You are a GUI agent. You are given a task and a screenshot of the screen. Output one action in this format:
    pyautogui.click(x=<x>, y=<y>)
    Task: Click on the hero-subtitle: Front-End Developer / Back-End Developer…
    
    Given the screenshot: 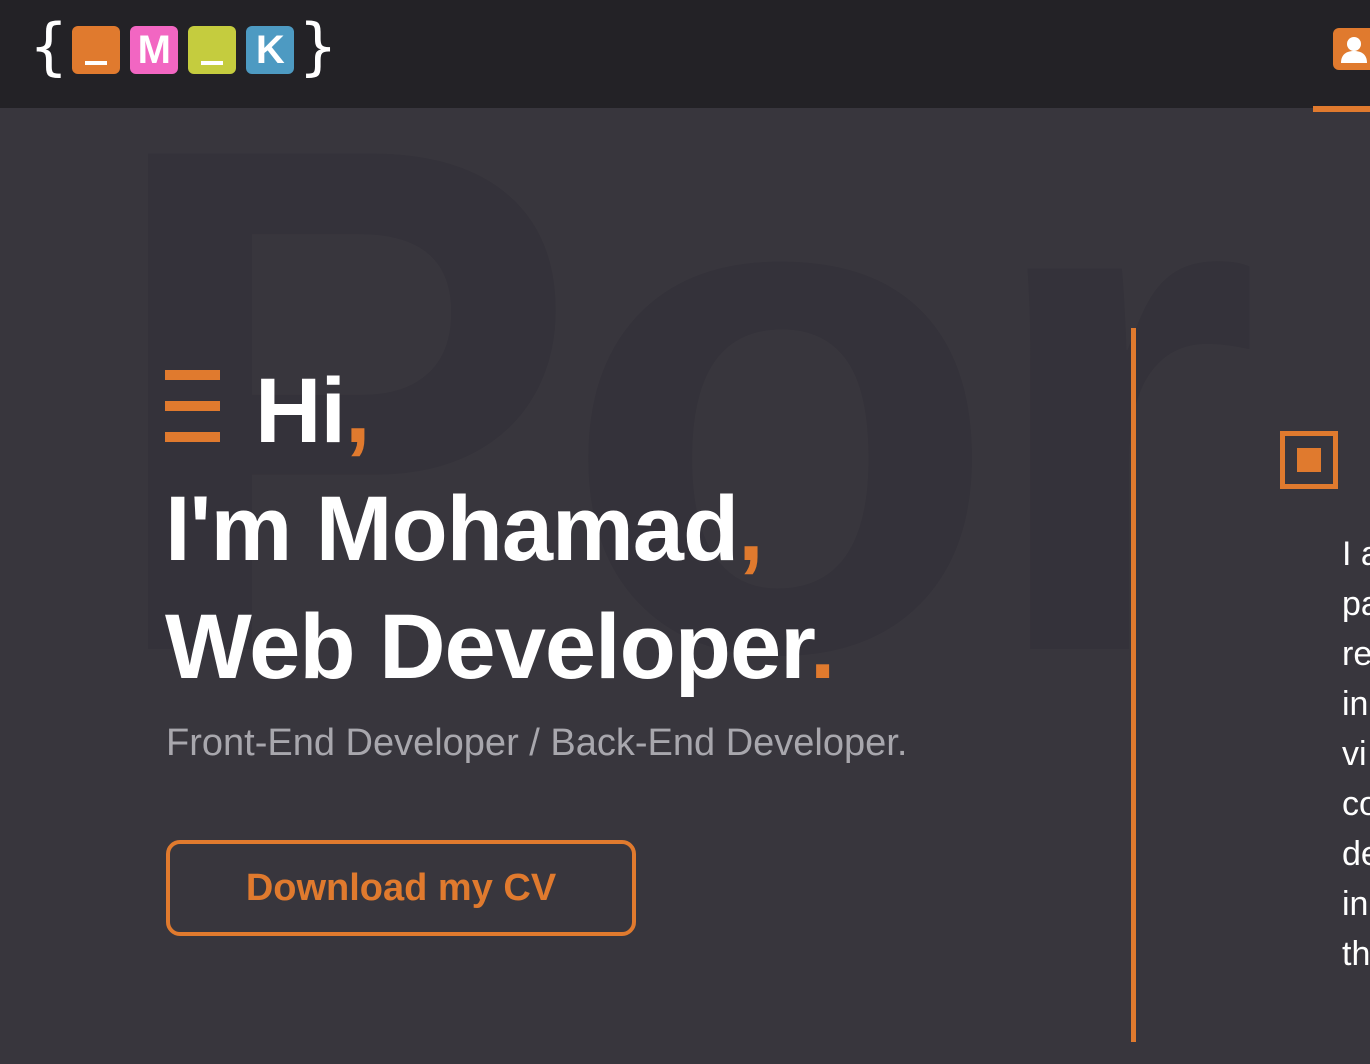 What is the action you would take?
    pyautogui.click(x=537, y=743)
    